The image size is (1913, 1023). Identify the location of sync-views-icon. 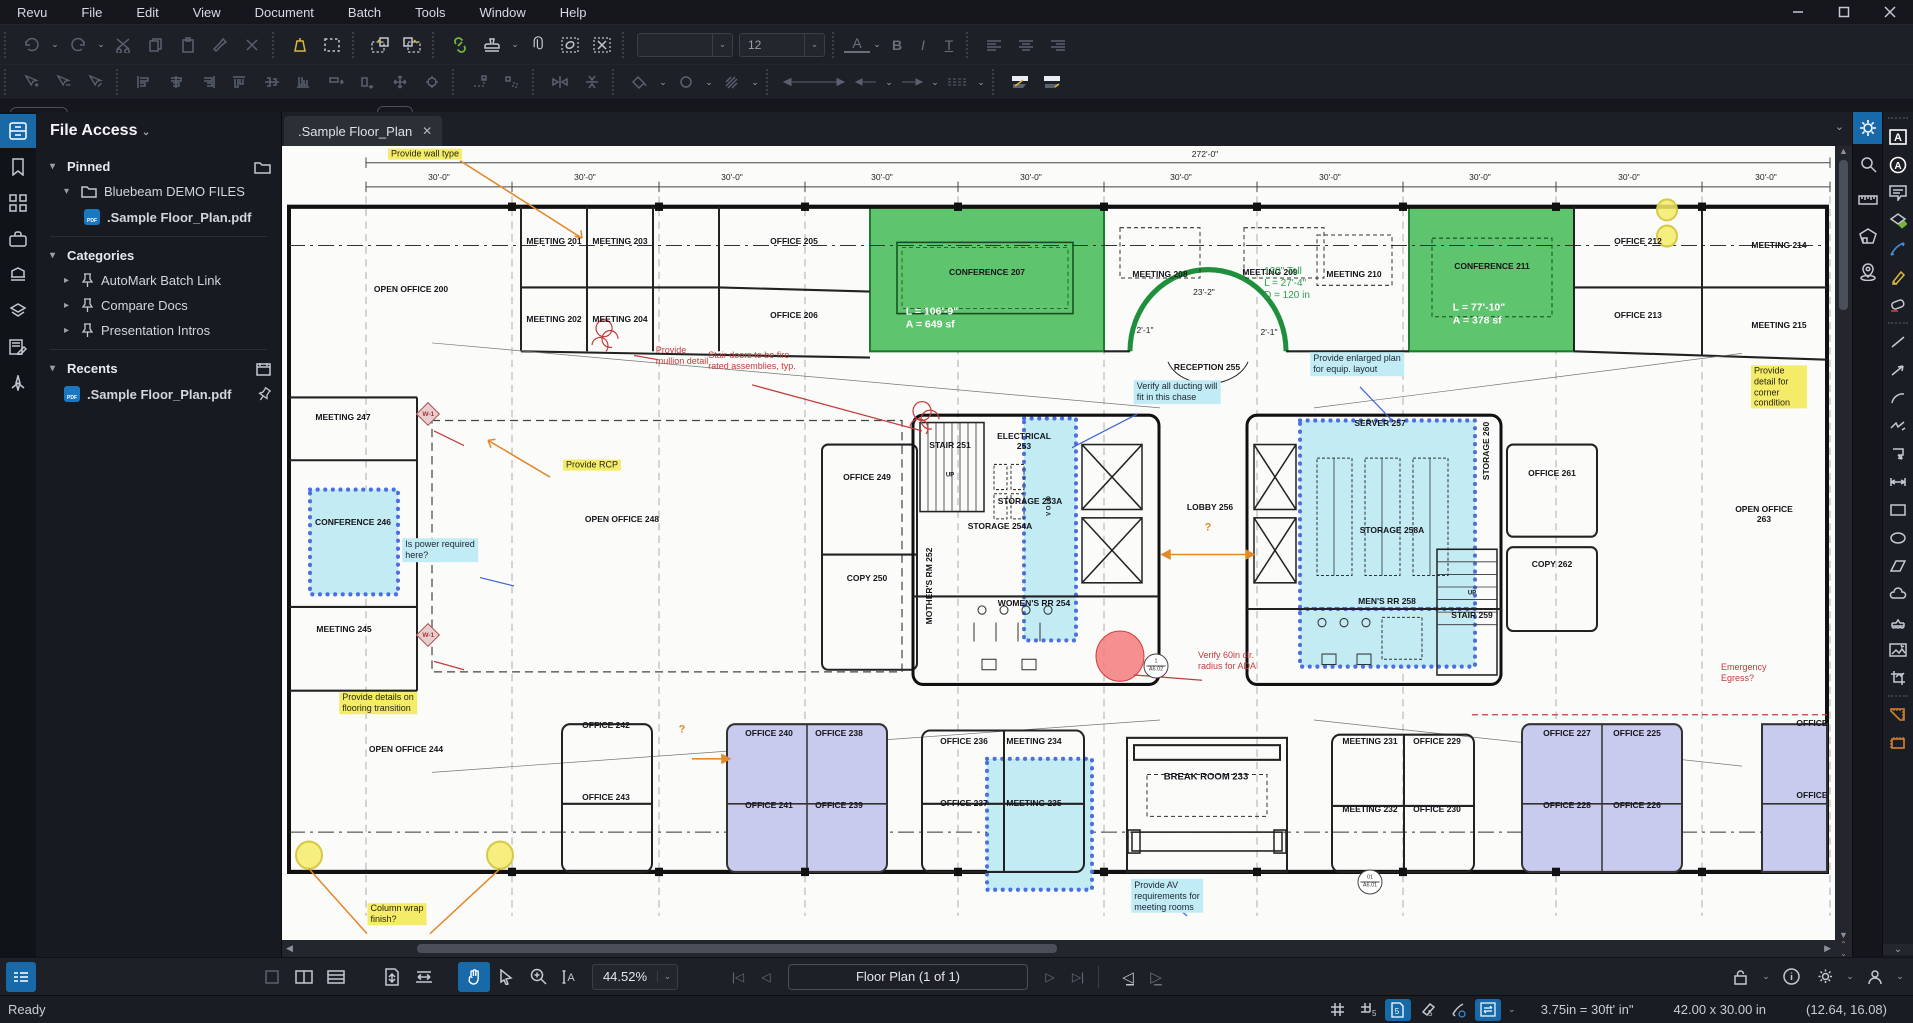
(1487, 1009).